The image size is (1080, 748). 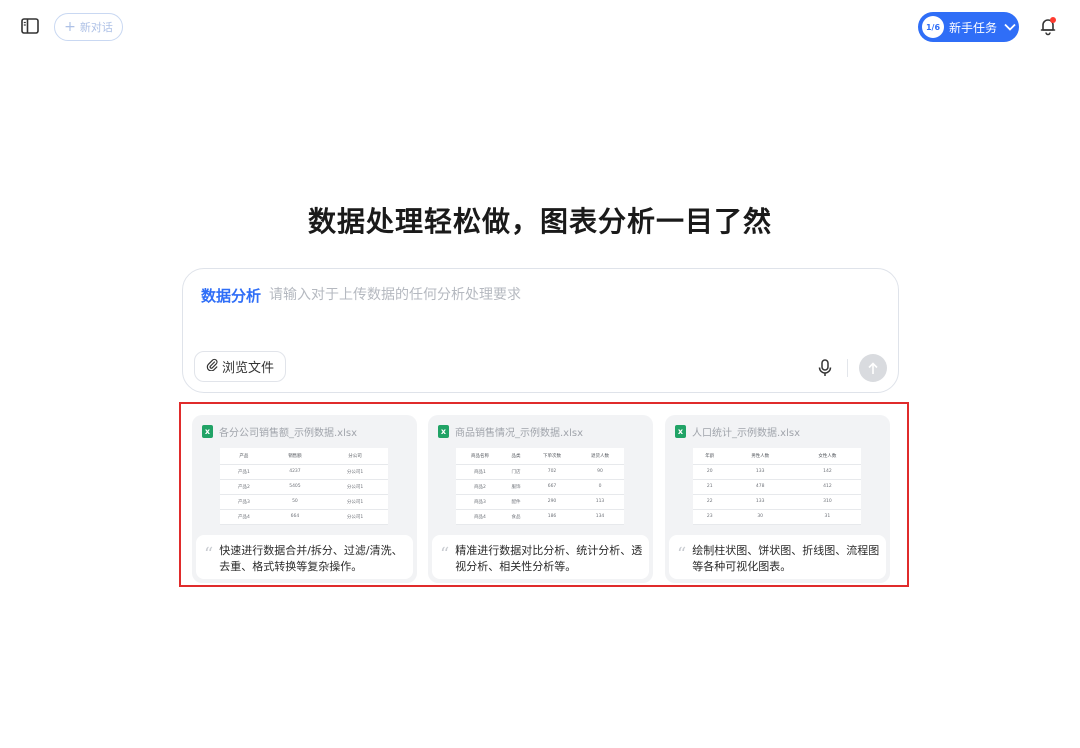 I want to click on table-cell: 90, so click(x=600, y=472).